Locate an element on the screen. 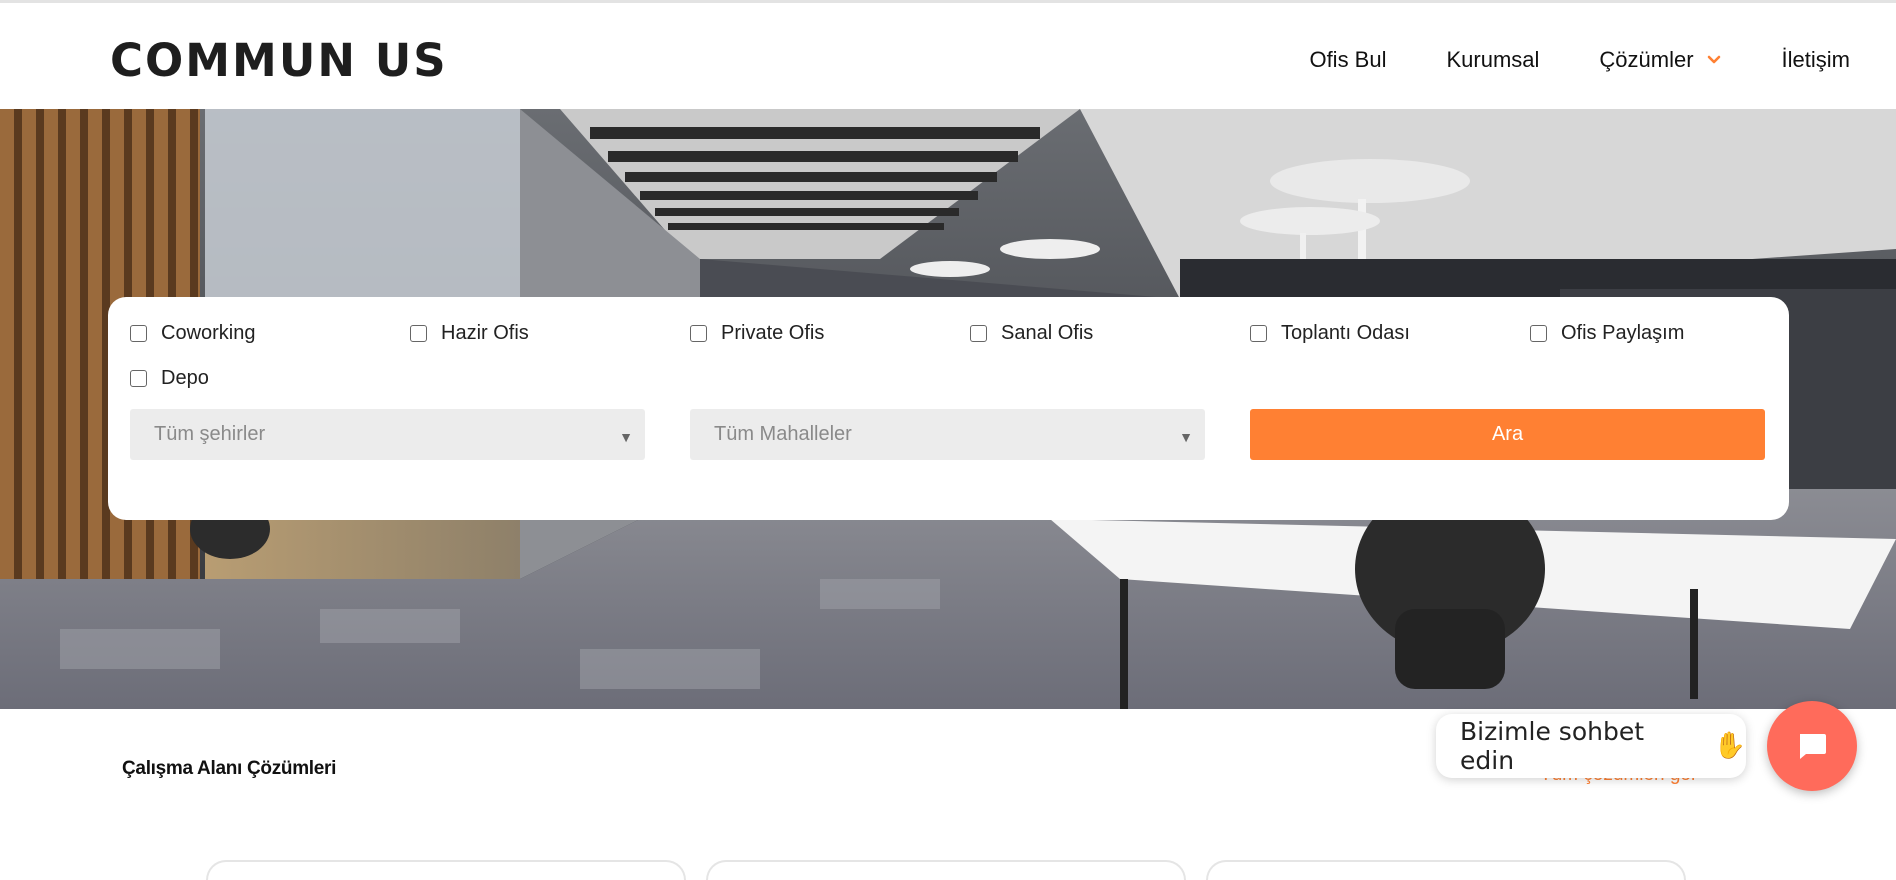  nav-label: Çözümler is located at coordinates (1646, 59).